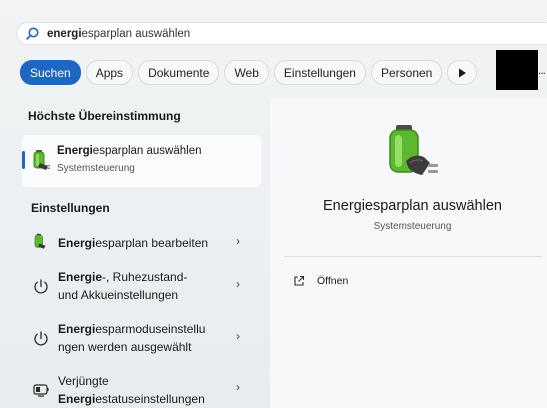 The height and width of the screenshot is (408, 547). What do you see at coordinates (23, 160) in the screenshot?
I see `selection-indicator` at bounding box center [23, 160].